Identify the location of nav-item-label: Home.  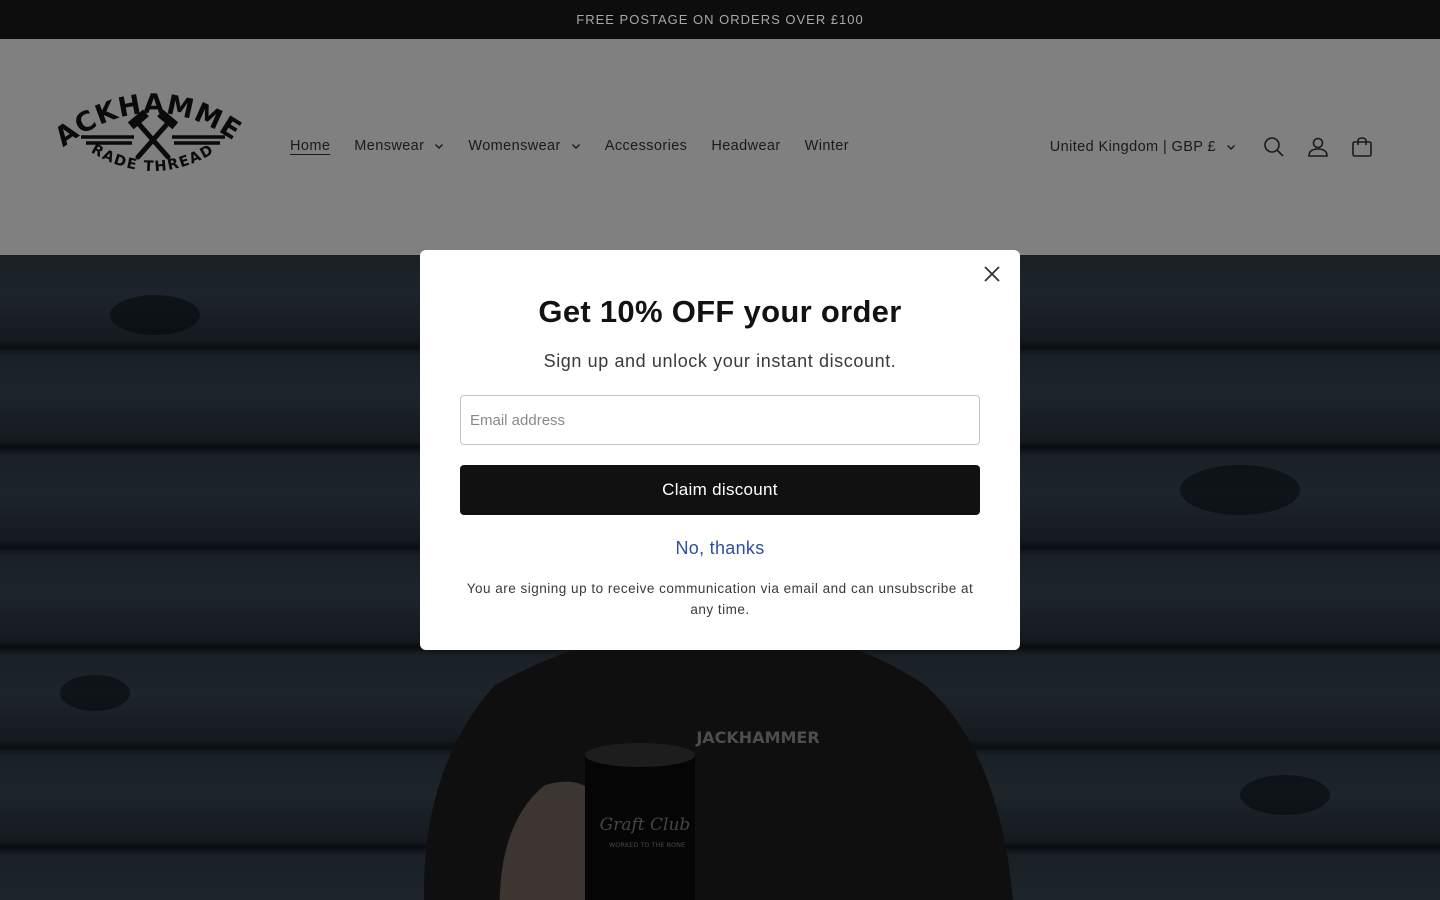
(310, 146).